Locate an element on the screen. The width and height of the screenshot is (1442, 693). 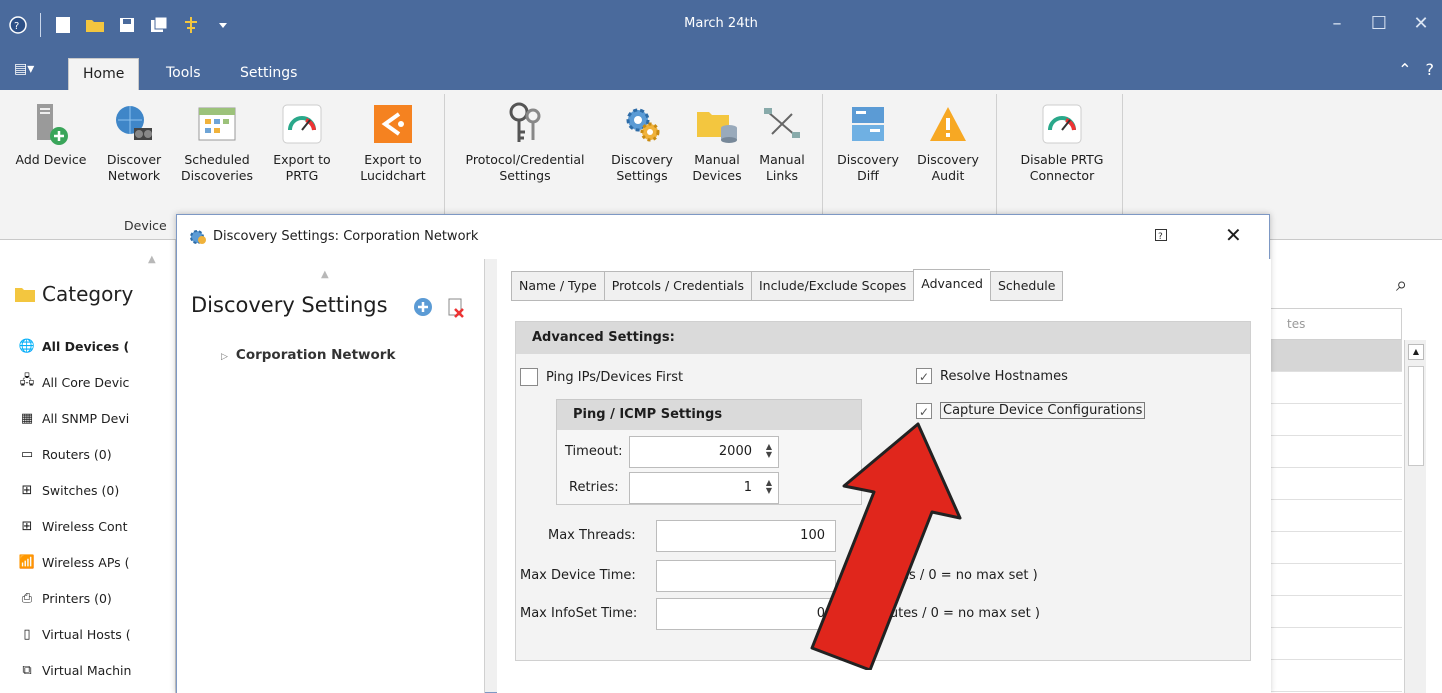
advanced-settings-heading: Advanced Settings: is located at coordinates (603, 337).